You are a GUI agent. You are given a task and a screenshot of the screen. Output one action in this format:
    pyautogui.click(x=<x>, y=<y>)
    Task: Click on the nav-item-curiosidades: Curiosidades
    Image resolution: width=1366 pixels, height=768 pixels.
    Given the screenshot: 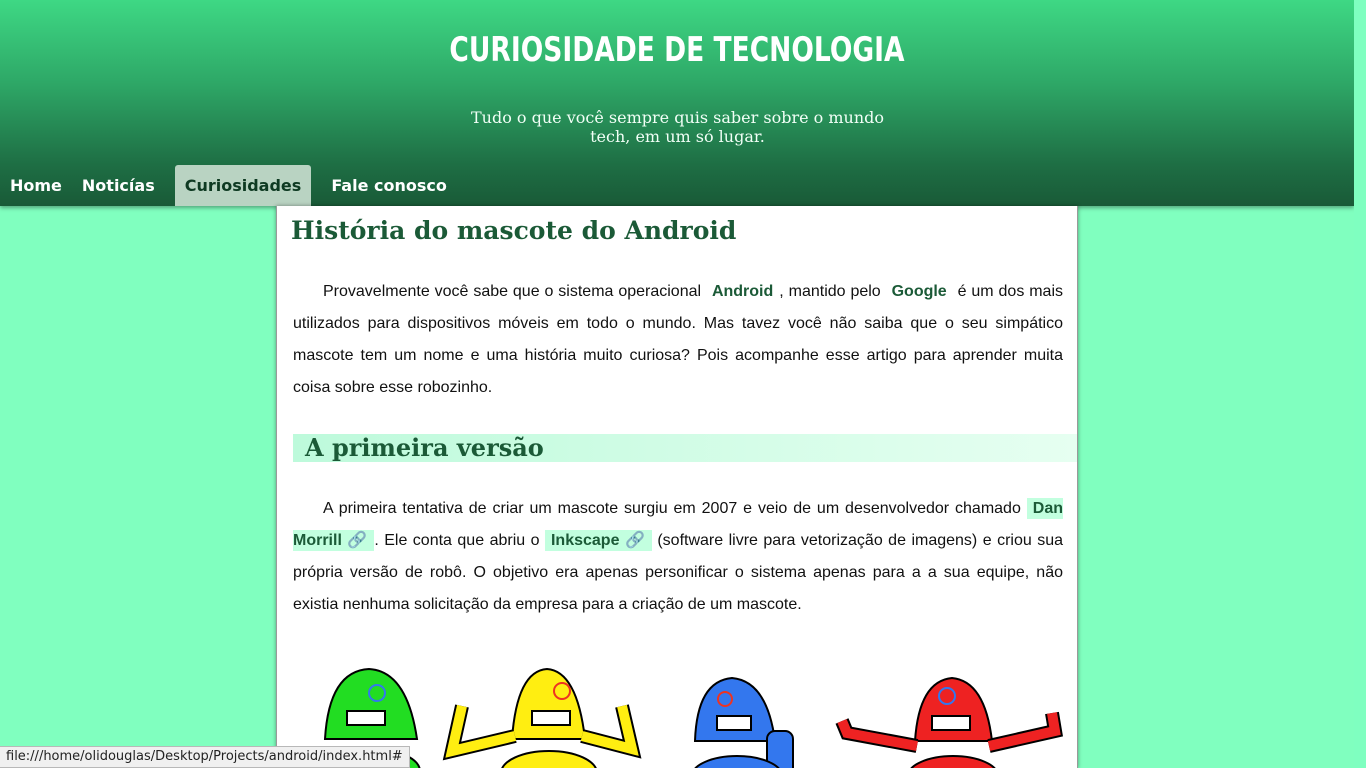 What is the action you would take?
    pyautogui.click(x=243, y=185)
    